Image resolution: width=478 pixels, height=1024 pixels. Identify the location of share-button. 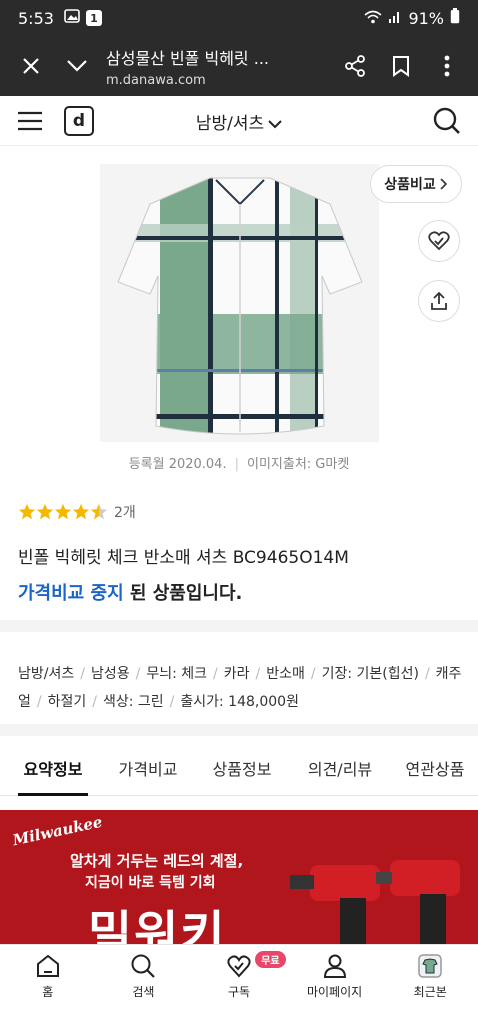
(355, 66).